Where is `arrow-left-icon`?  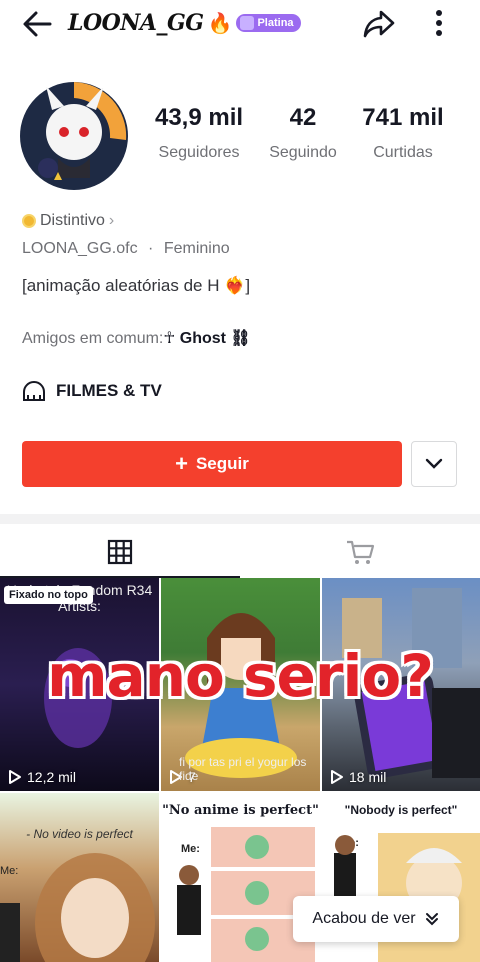
arrow-left-icon is located at coordinates (37, 24).